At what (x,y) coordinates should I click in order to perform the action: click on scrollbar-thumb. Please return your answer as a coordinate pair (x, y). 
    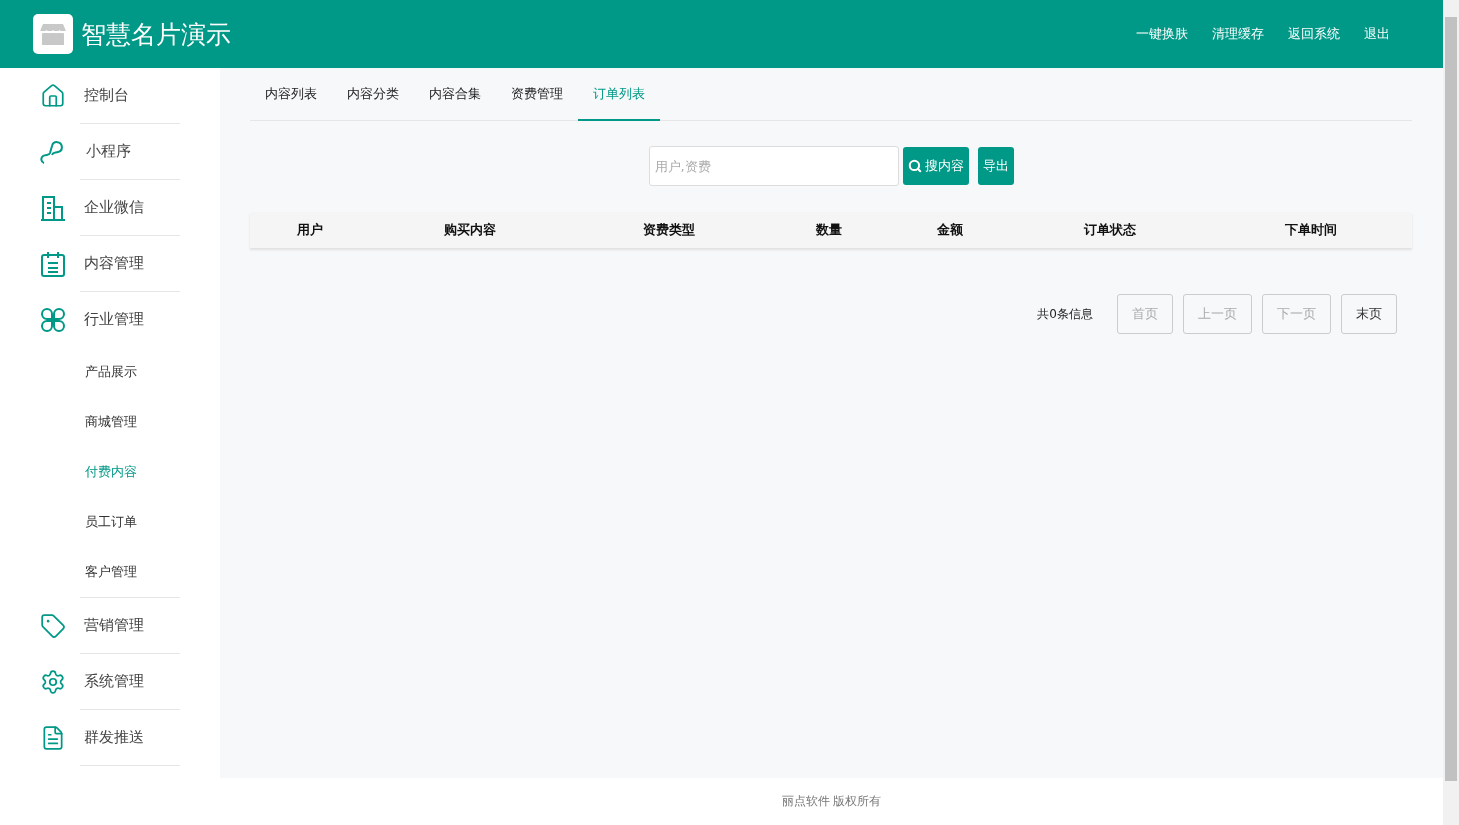
    Looking at the image, I should click on (1451, 399).